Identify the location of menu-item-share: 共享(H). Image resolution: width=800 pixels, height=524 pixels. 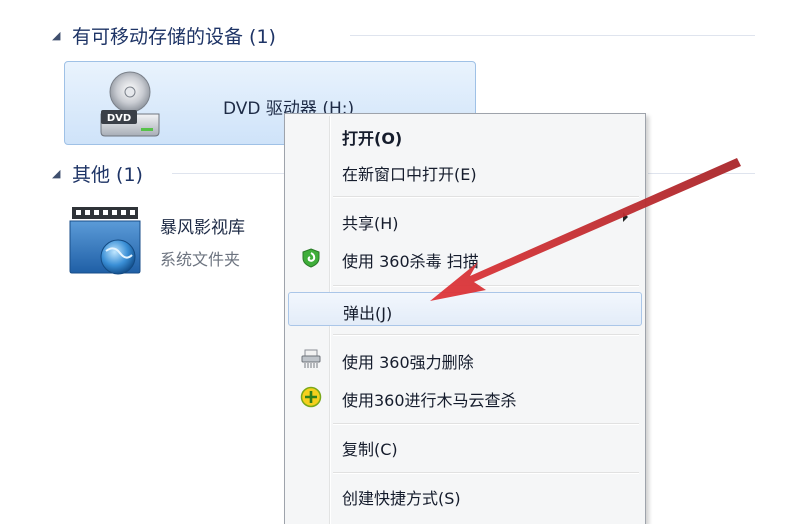
(465, 220).